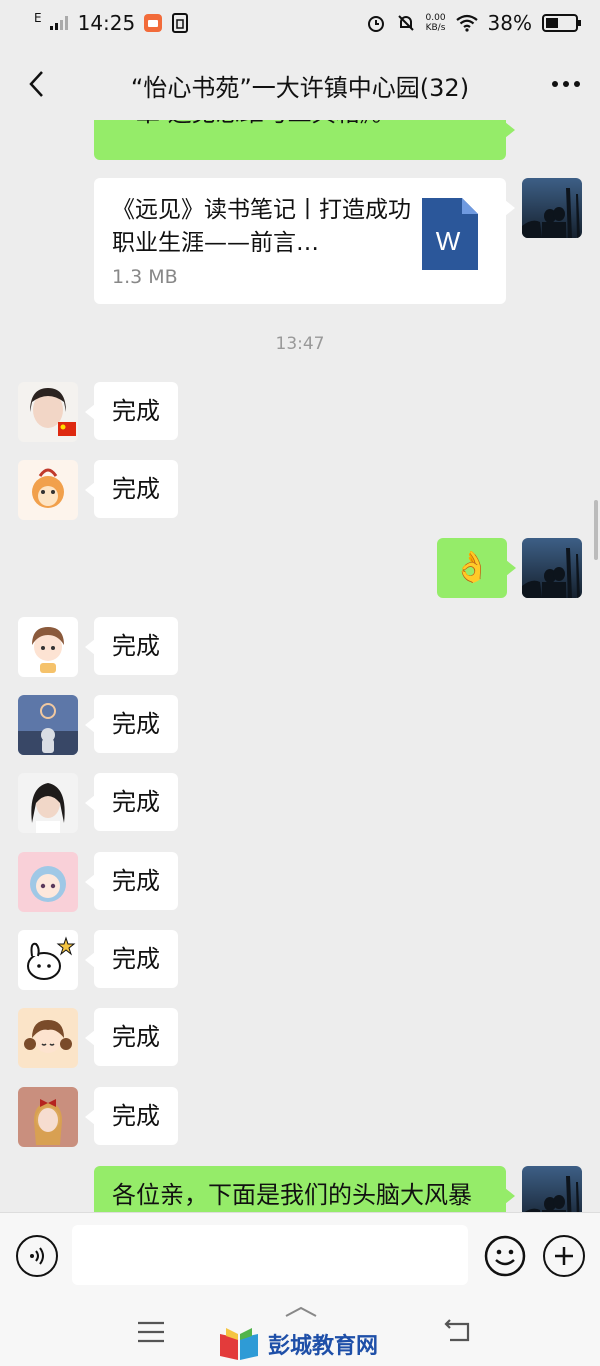 Image resolution: width=600 pixels, height=1366 pixels. I want to click on message-input-bar, so click(300, 1256).